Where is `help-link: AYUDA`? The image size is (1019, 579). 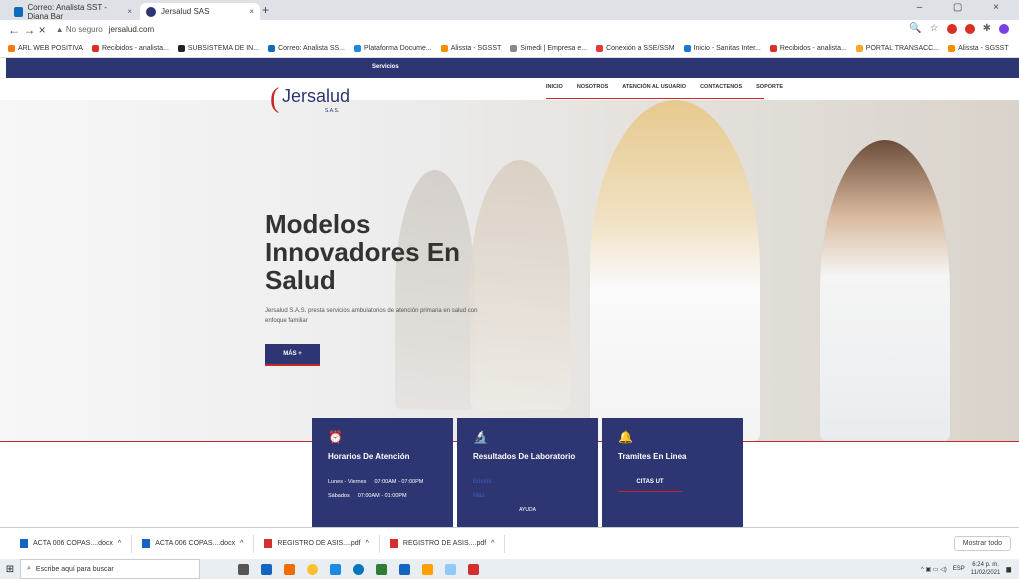
help-link: AYUDA is located at coordinates (527, 510).